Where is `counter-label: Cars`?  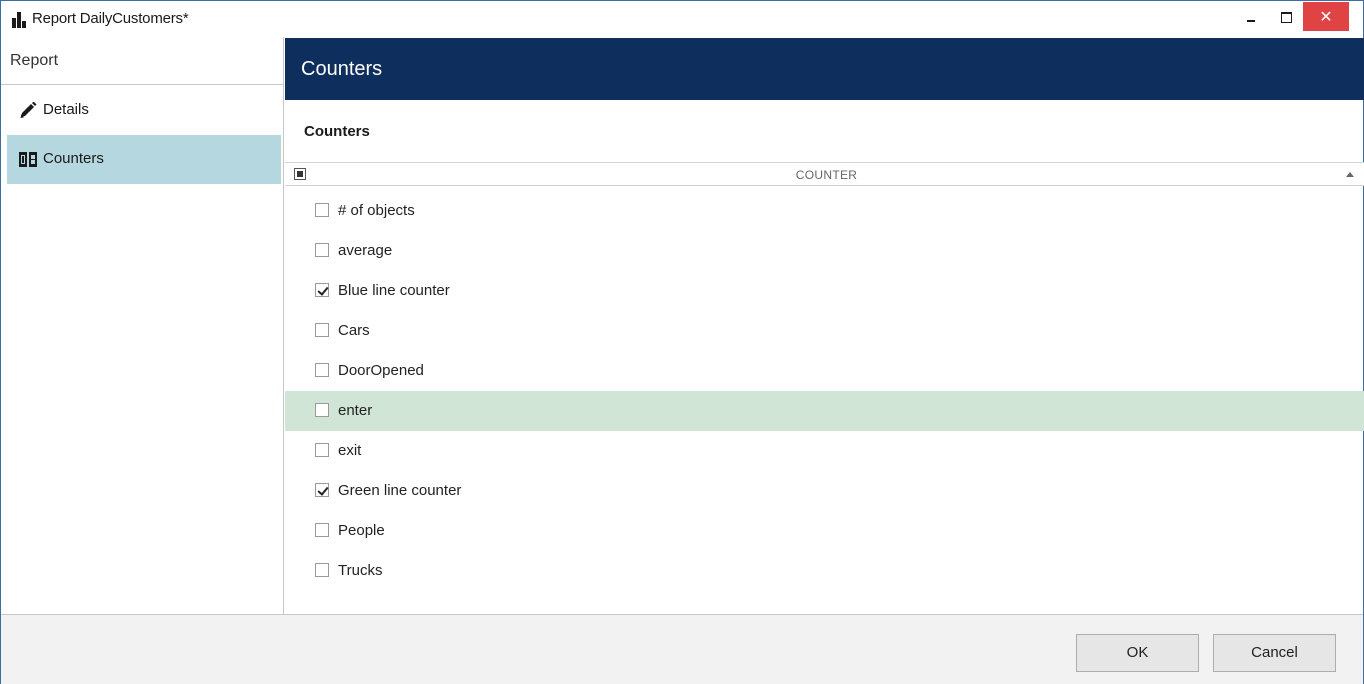 counter-label: Cars is located at coordinates (354, 330).